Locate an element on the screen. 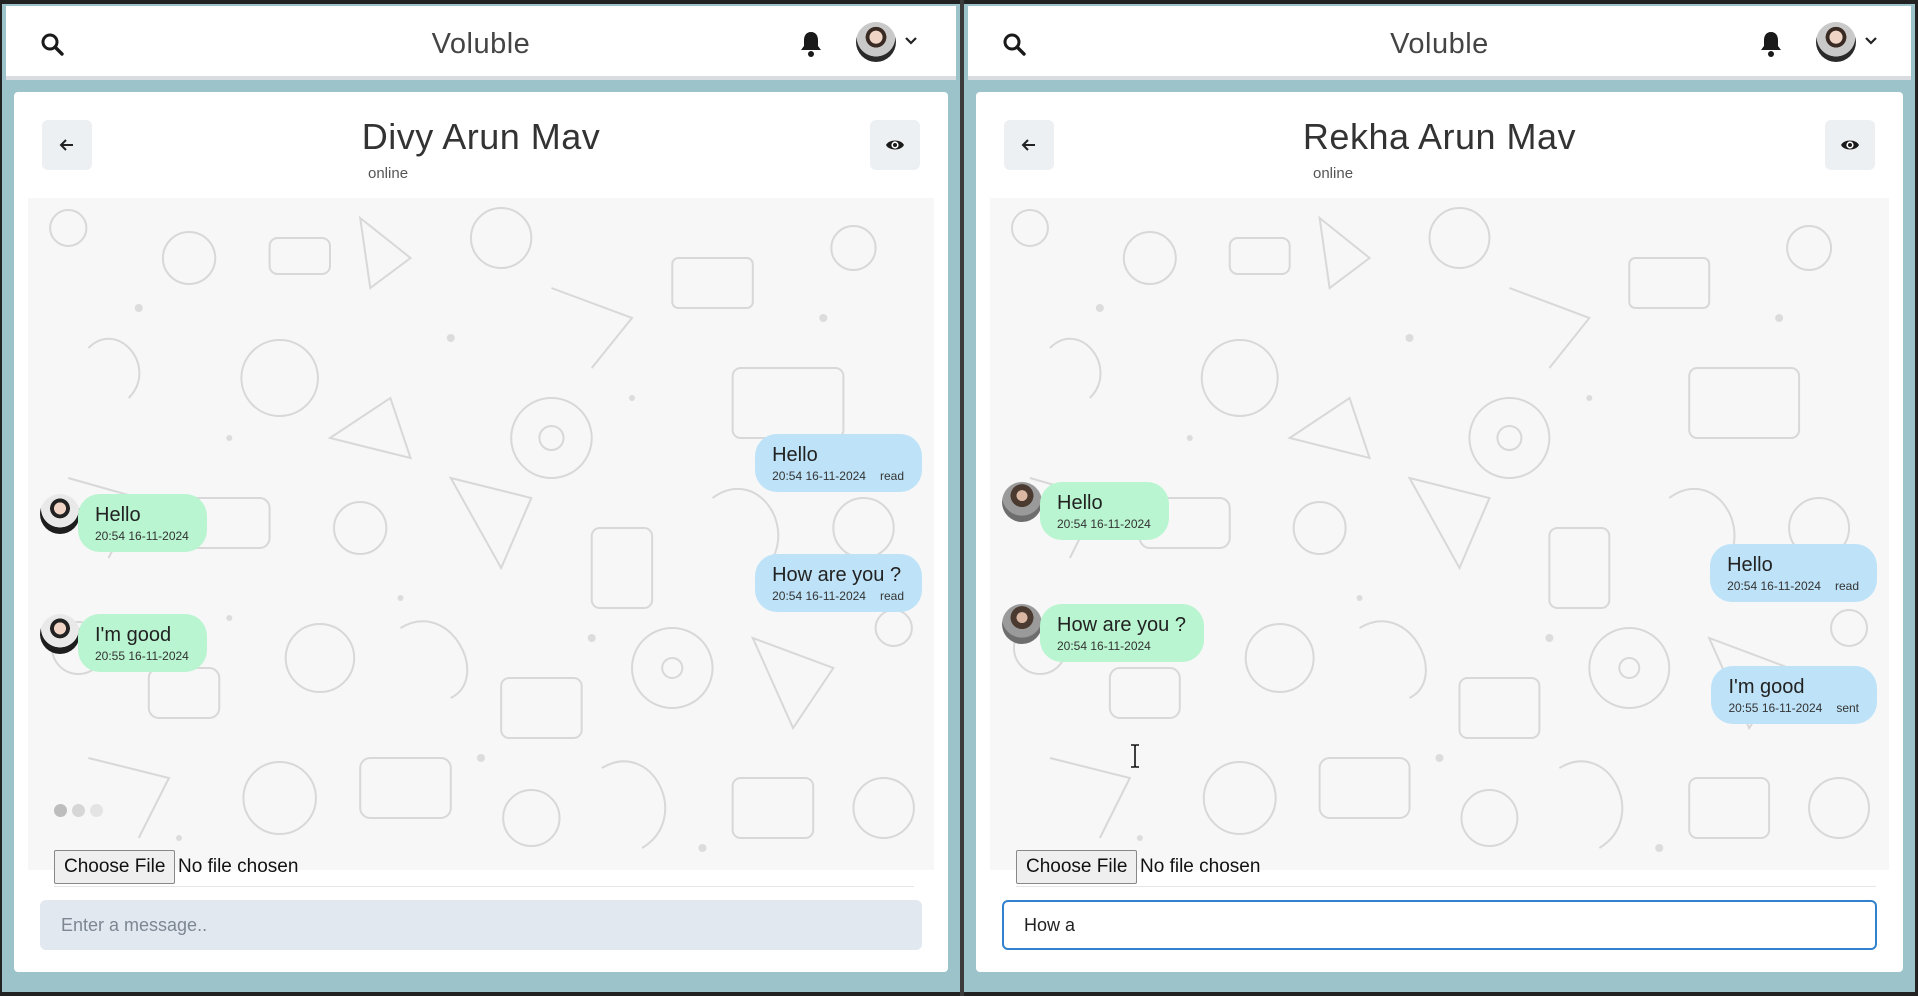 The image size is (1918, 996). typing-indicator is located at coordinates (81, 813).